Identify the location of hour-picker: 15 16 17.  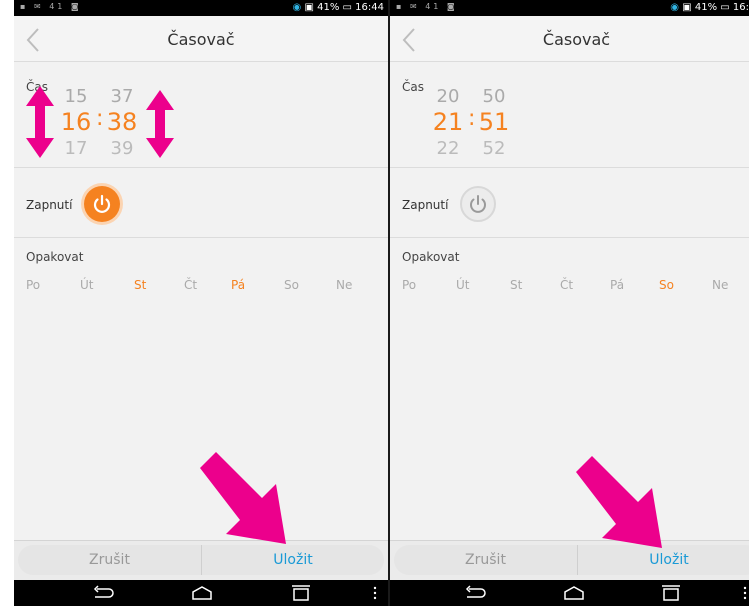
(76, 122).